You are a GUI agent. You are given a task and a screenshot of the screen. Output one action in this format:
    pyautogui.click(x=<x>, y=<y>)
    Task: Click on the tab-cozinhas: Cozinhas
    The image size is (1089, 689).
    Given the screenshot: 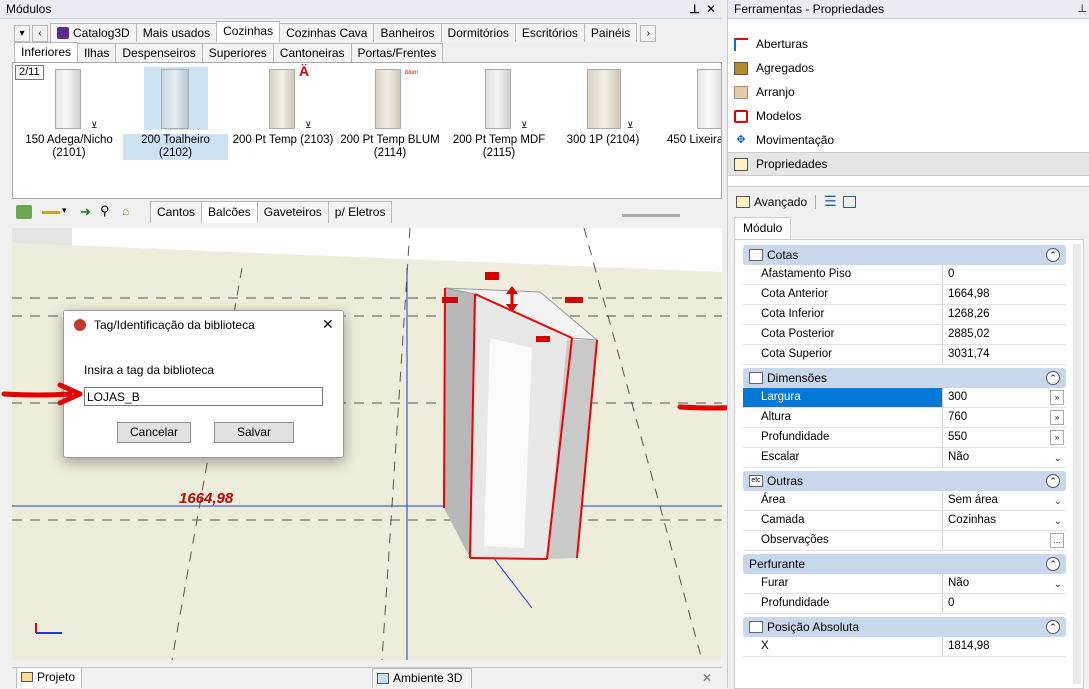 What is the action you would take?
    pyautogui.click(x=248, y=31)
    